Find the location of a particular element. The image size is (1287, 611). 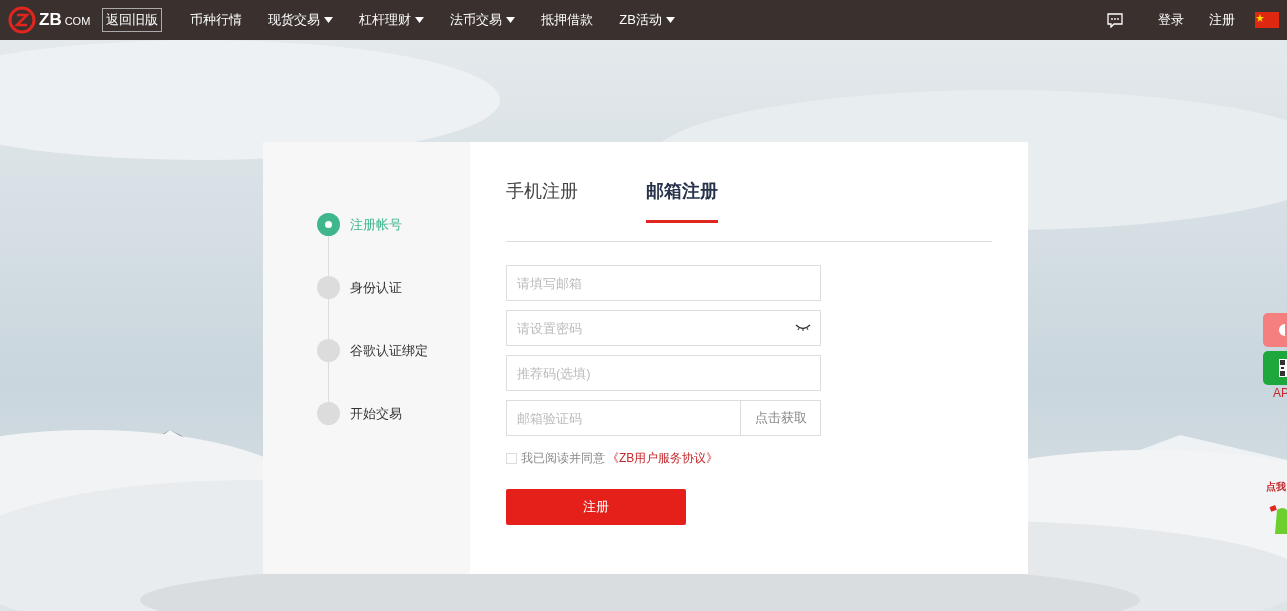

nav-menu-item: 法币交易 is located at coordinates (483, 20).